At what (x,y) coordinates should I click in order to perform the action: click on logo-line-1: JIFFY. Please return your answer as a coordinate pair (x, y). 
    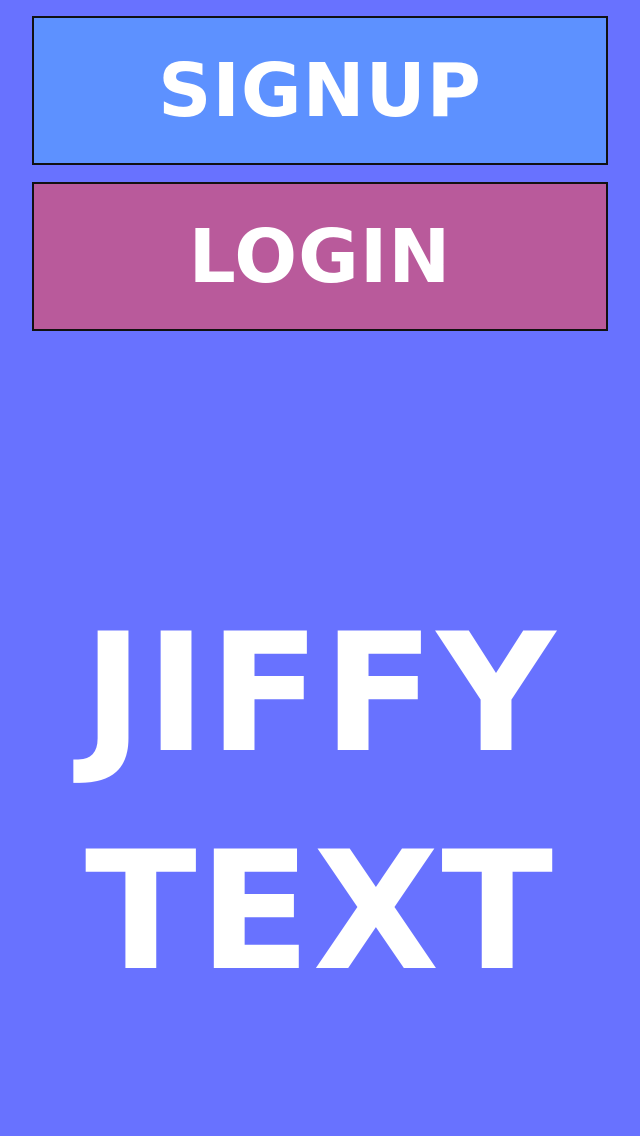
    Looking at the image, I should click on (320, 693).